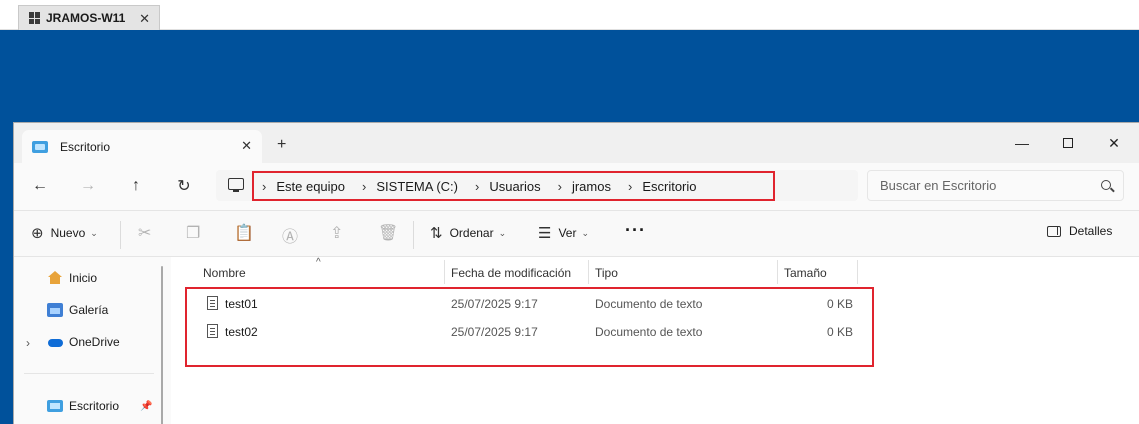  Describe the element at coordinates (281, 145) in the screenshot. I see `new-tab-button: +` at that location.